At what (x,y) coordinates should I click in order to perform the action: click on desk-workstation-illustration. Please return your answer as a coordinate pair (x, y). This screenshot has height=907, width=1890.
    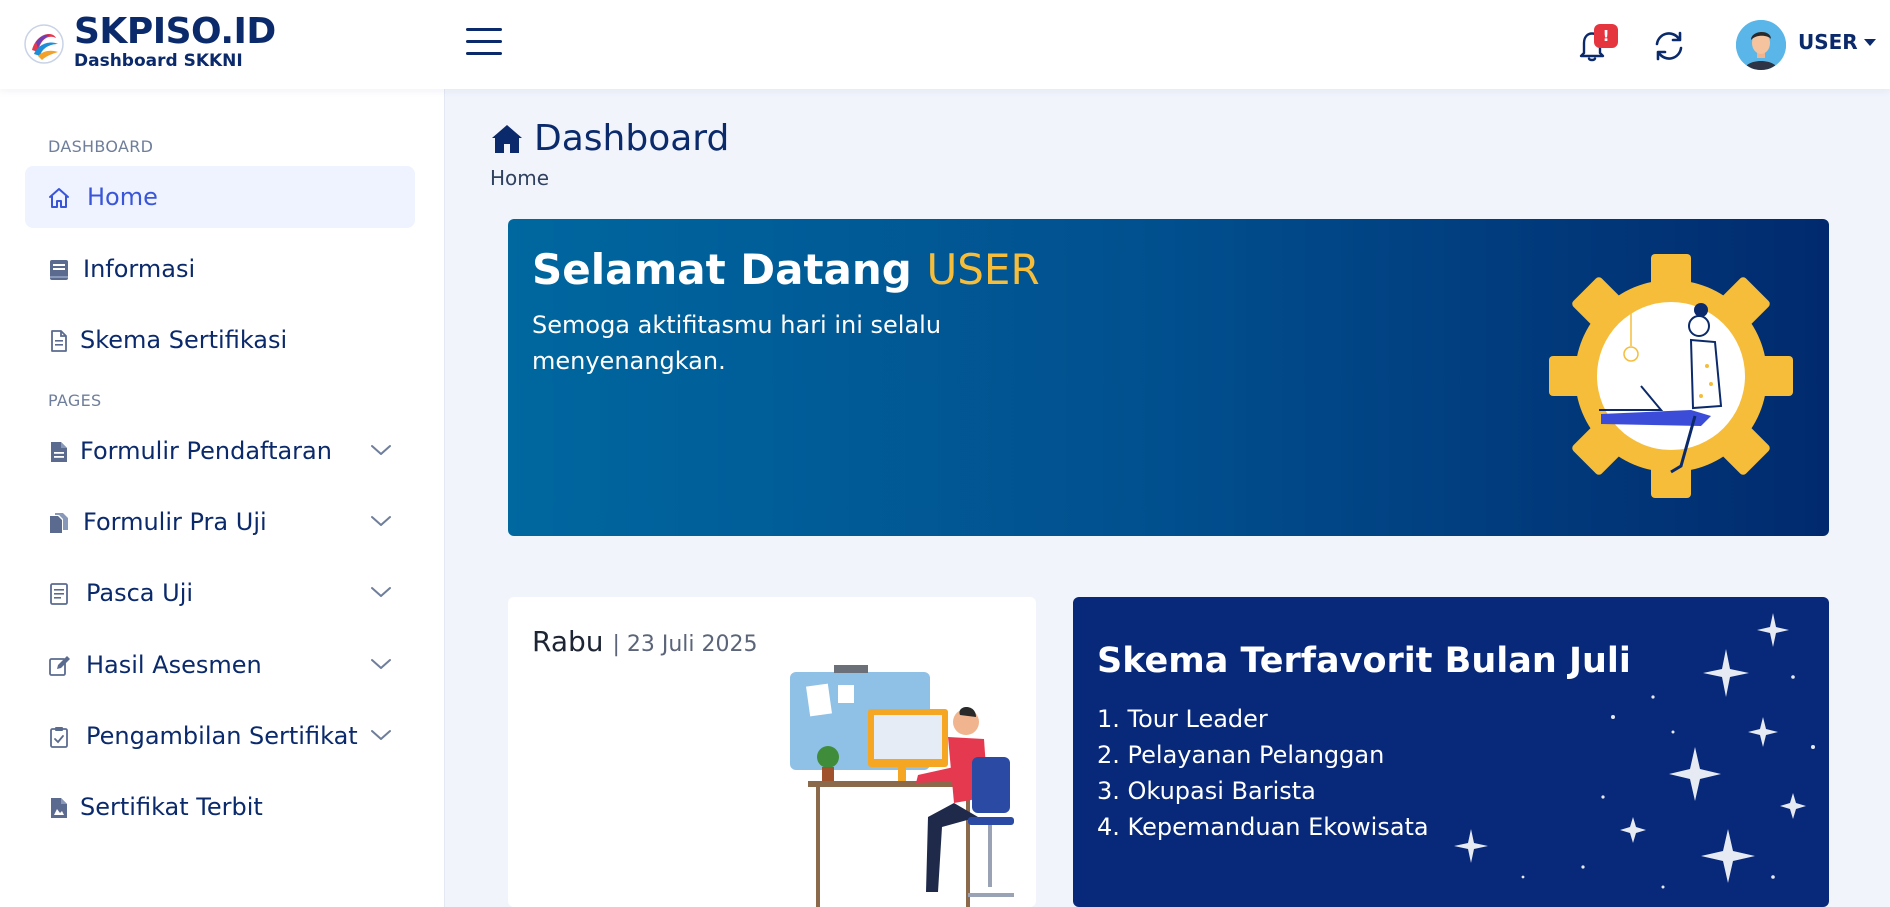
    Looking at the image, I should click on (902, 786).